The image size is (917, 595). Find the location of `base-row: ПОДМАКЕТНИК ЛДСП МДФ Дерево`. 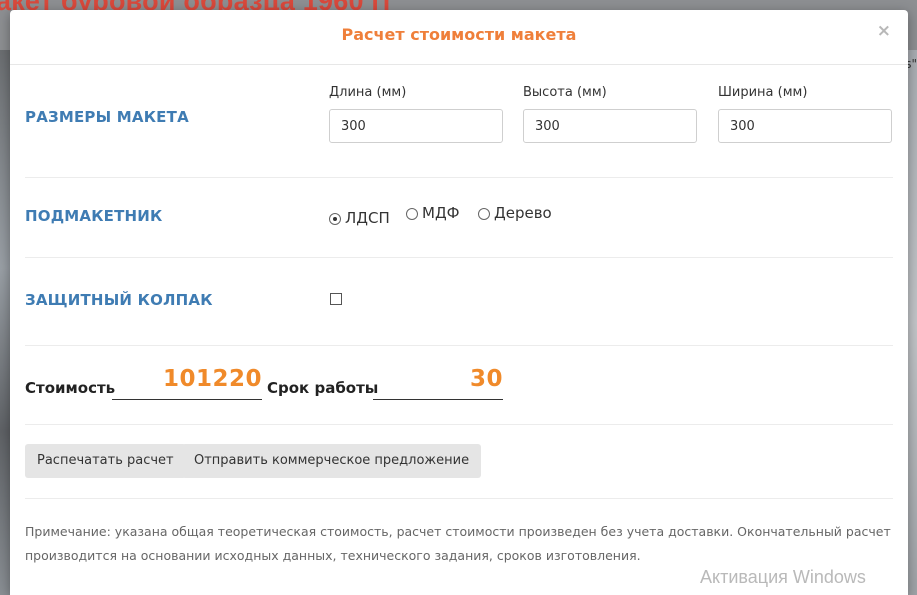

base-row: ПОДМАКЕТНИК ЛДСП МДФ Дерево is located at coordinates (459, 219).